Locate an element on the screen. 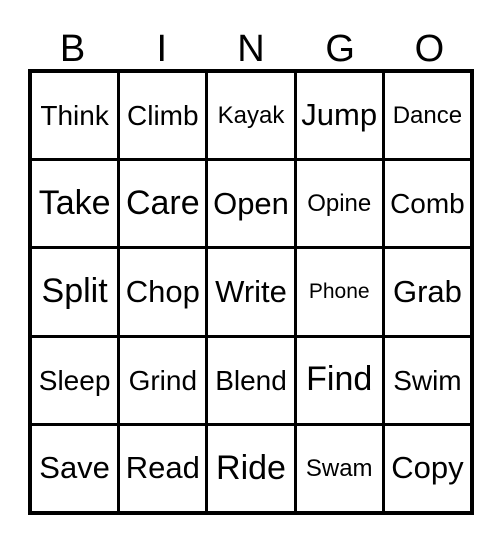 The width and height of the screenshot is (502, 544). bingo-cell-g3: Phone is located at coordinates (340, 292).